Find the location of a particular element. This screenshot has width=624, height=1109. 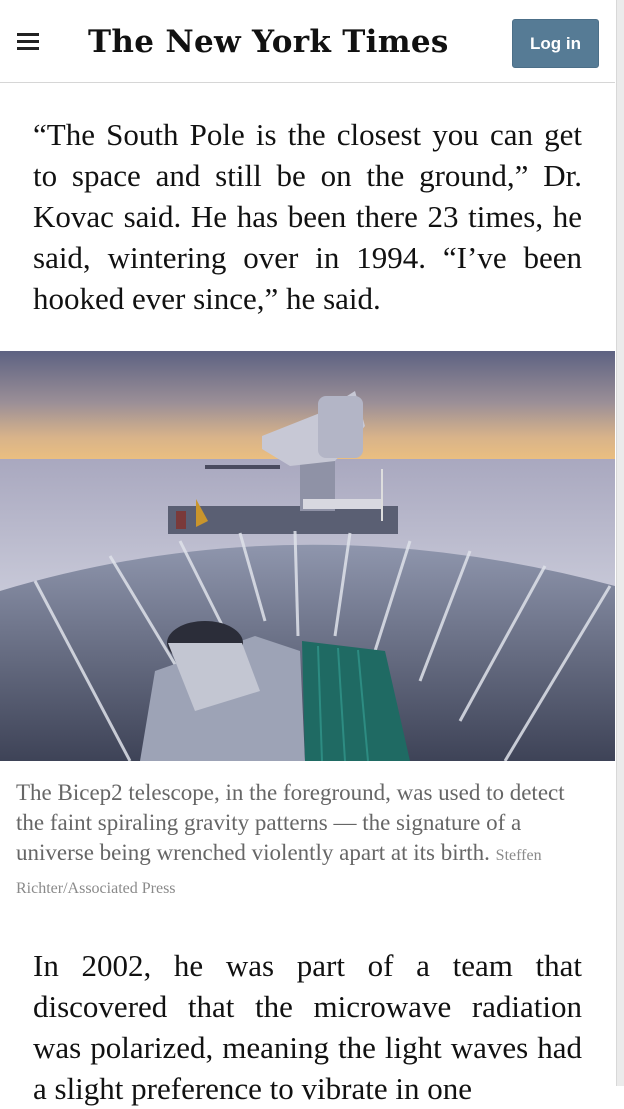

hamburger-menu-icon is located at coordinates (28, 41).